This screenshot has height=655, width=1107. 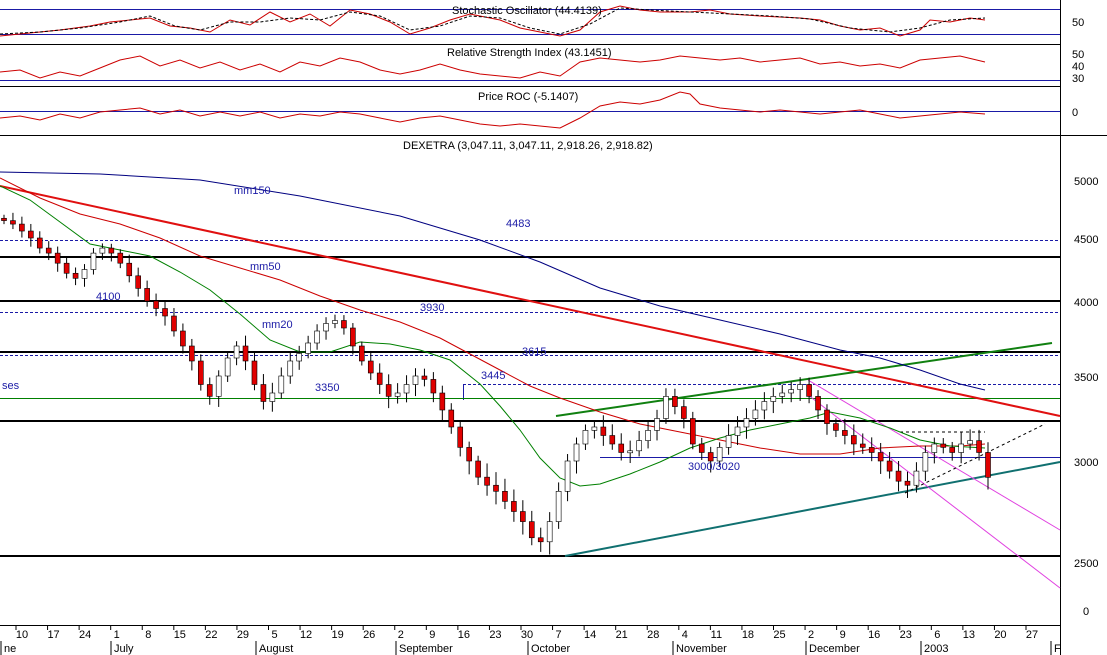 What do you see at coordinates (1057, 649) in the screenshot?
I see `month-label: F` at bounding box center [1057, 649].